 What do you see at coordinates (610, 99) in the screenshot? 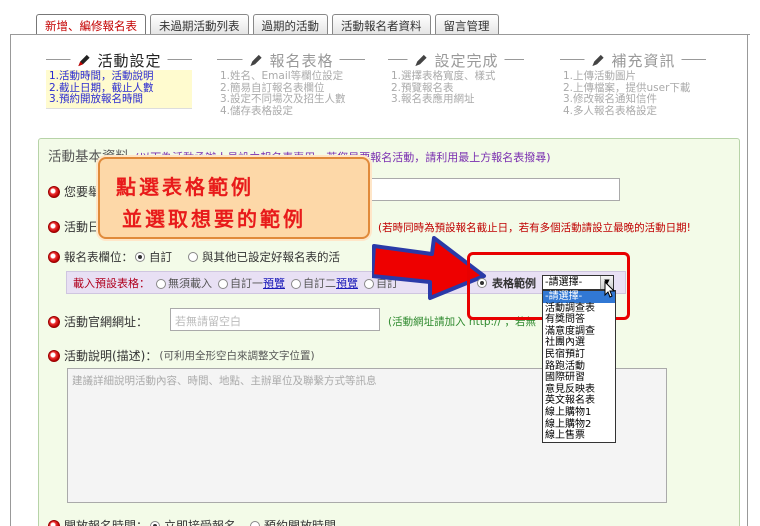
I see `step-item: 3.修改報名通知信件` at bounding box center [610, 99].